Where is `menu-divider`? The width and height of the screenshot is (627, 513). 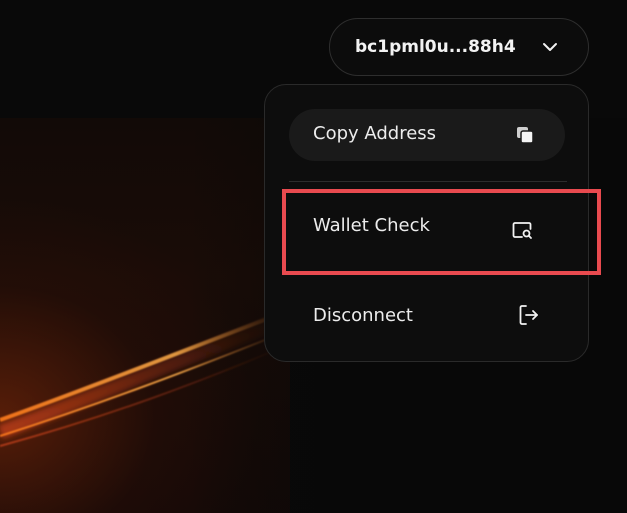 menu-divider is located at coordinates (428, 181).